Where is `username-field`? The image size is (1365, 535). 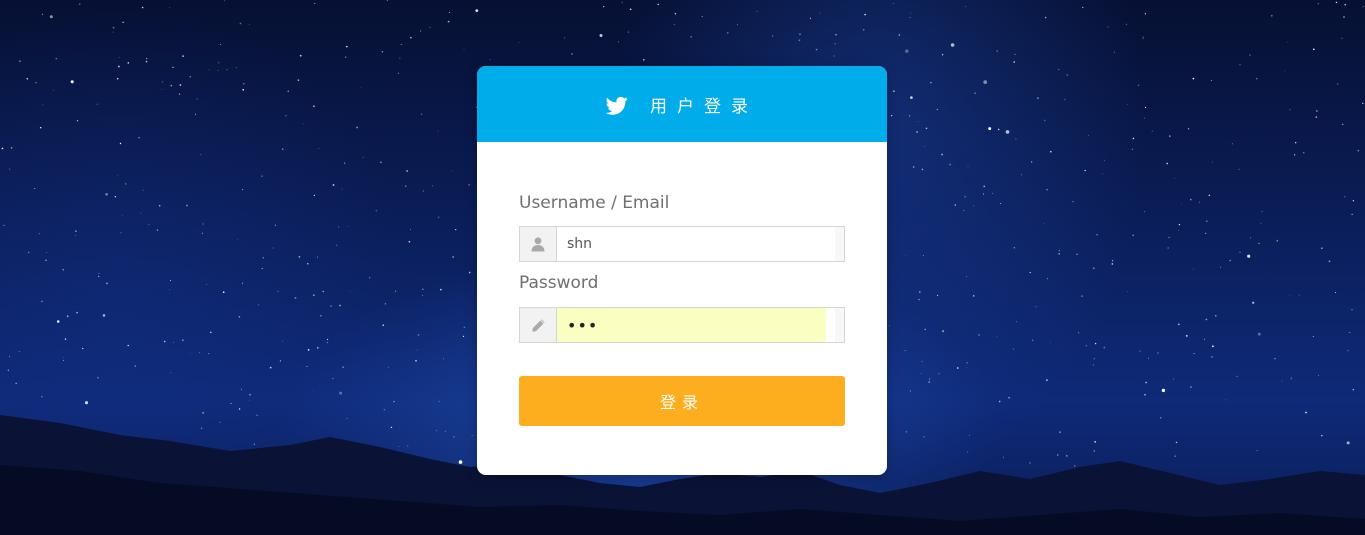
username-field is located at coordinates (691, 244).